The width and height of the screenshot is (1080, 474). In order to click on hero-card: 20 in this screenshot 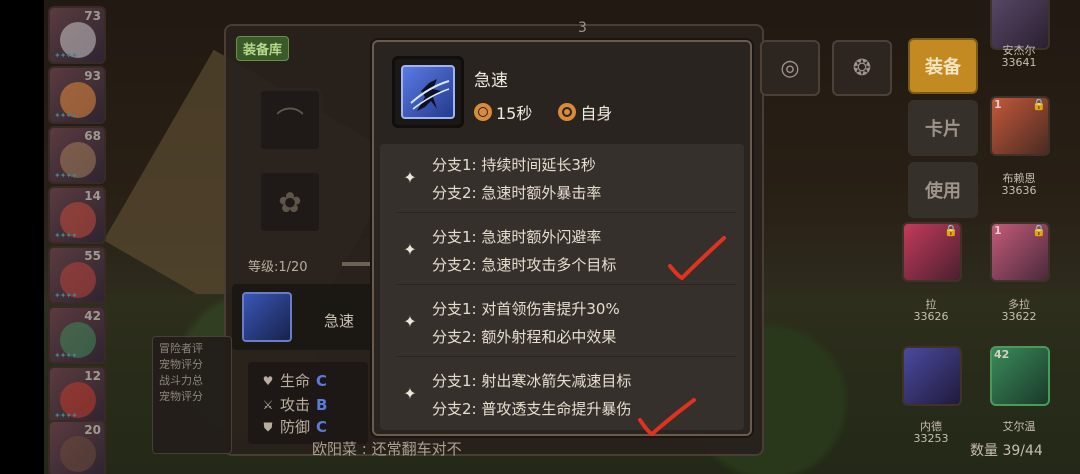, I will do `click(77, 447)`.